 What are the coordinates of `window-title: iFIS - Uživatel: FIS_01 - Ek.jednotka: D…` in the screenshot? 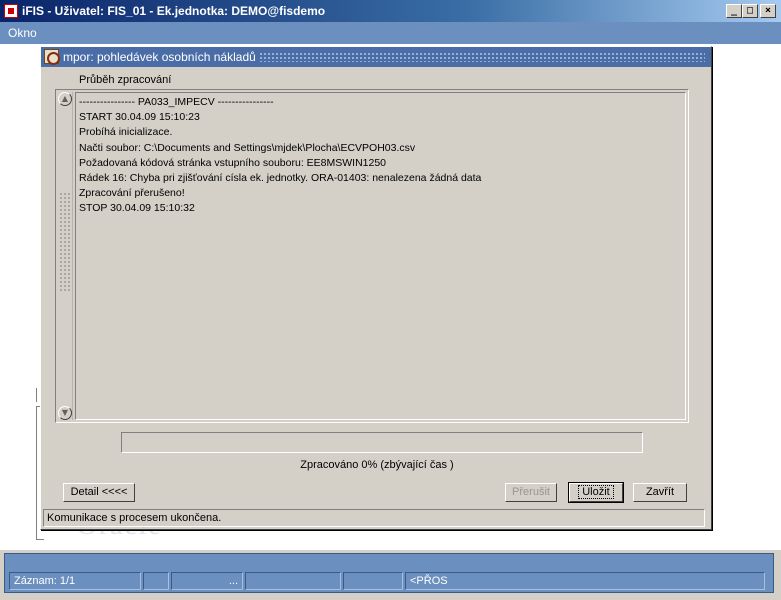 It's located at (174, 11).